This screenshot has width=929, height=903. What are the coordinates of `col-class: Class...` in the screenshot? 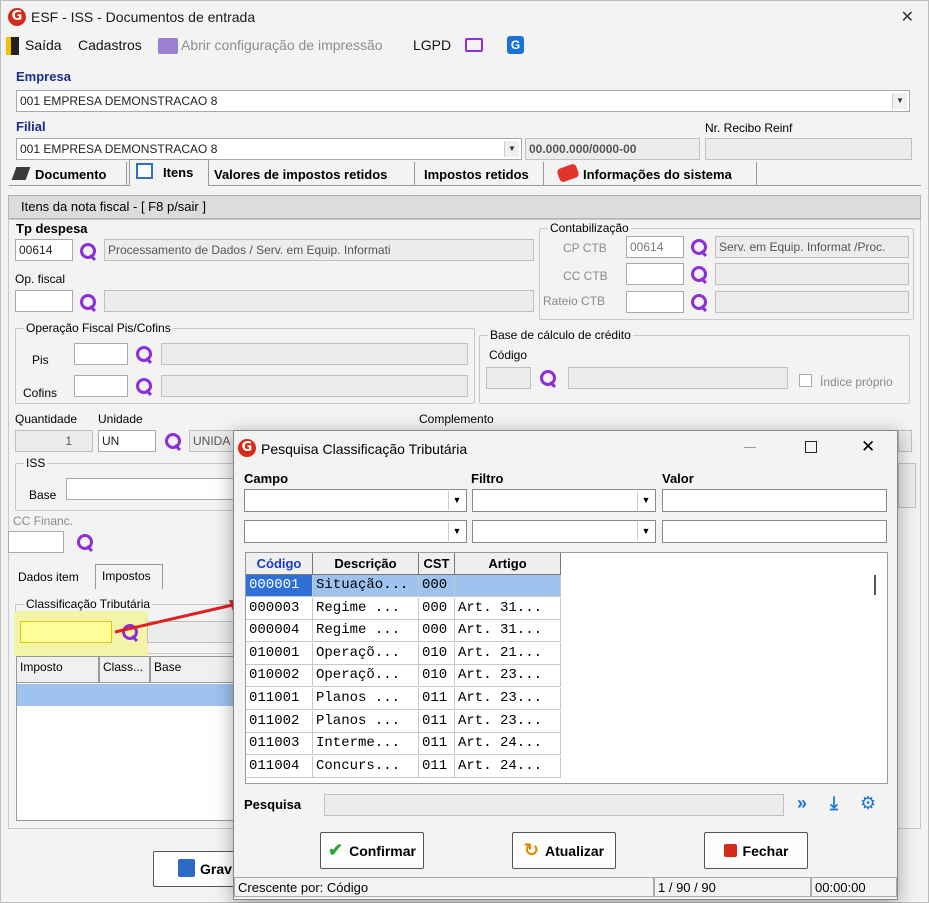 It's located at (124, 669).